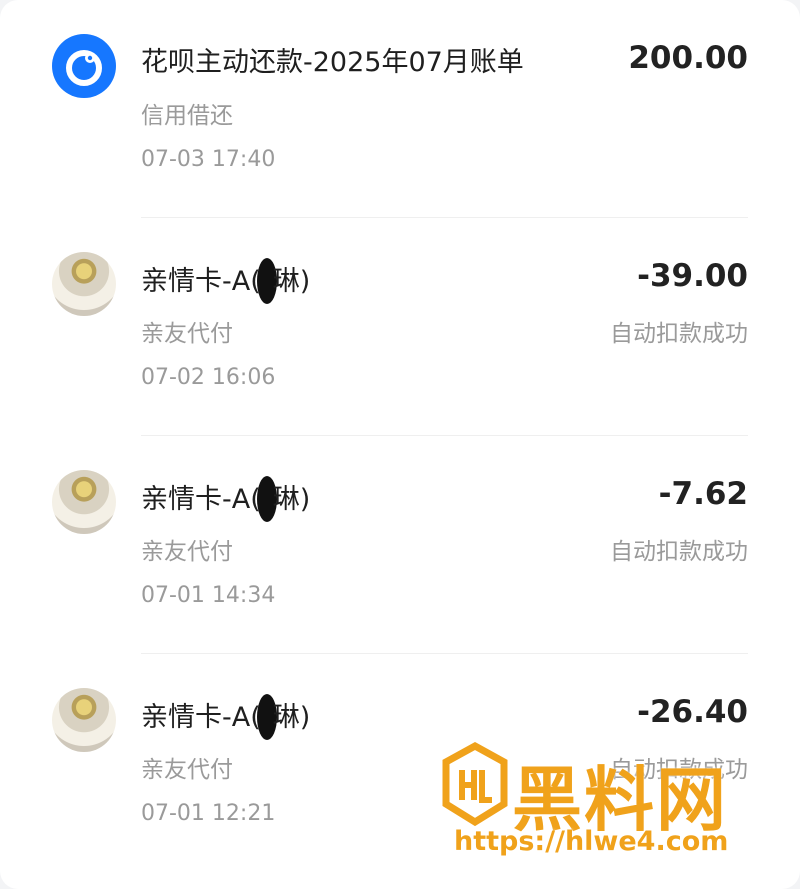  What do you see at coordinates (703, 494) in the screenshot?
I see `transaction-amount: -7.62` at bounding box center [703, 494].